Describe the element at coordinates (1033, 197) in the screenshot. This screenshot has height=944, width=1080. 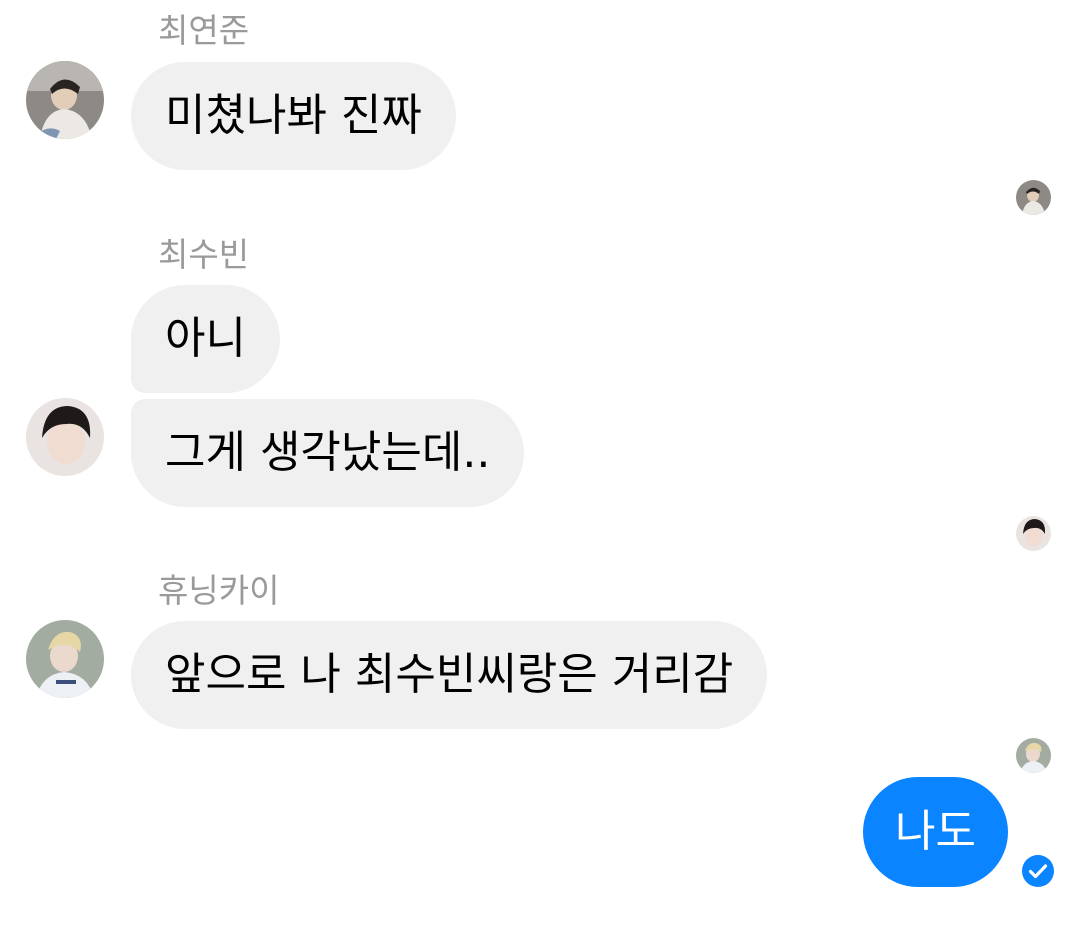
I see `read-receipt-avatar-yeonjun` at that location.